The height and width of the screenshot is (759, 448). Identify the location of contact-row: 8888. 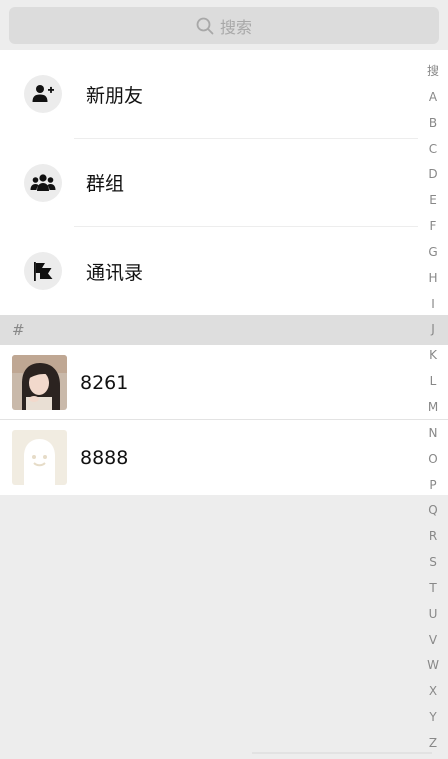
(224, 457).